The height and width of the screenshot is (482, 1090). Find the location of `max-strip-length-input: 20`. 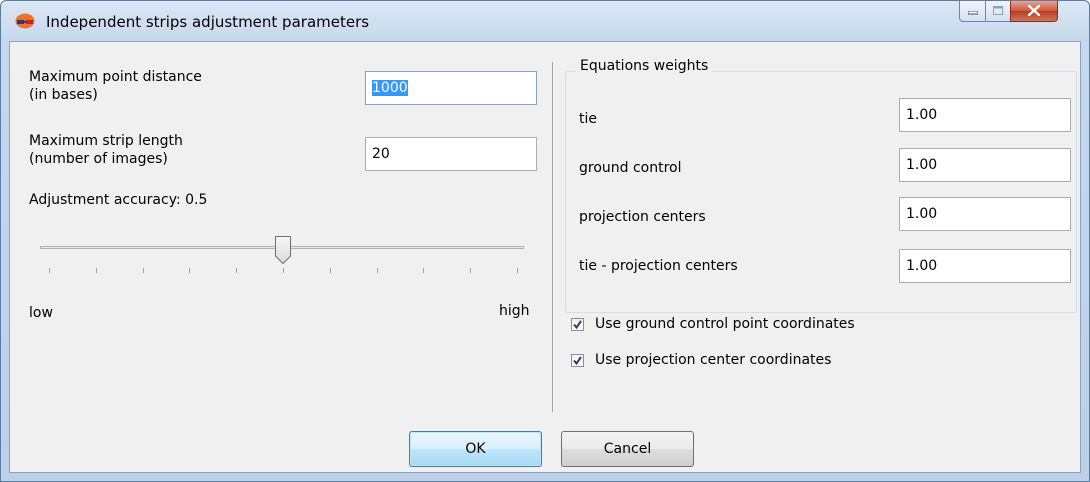

max-strip-length-input: 20 is located at coordinates (451, 154).